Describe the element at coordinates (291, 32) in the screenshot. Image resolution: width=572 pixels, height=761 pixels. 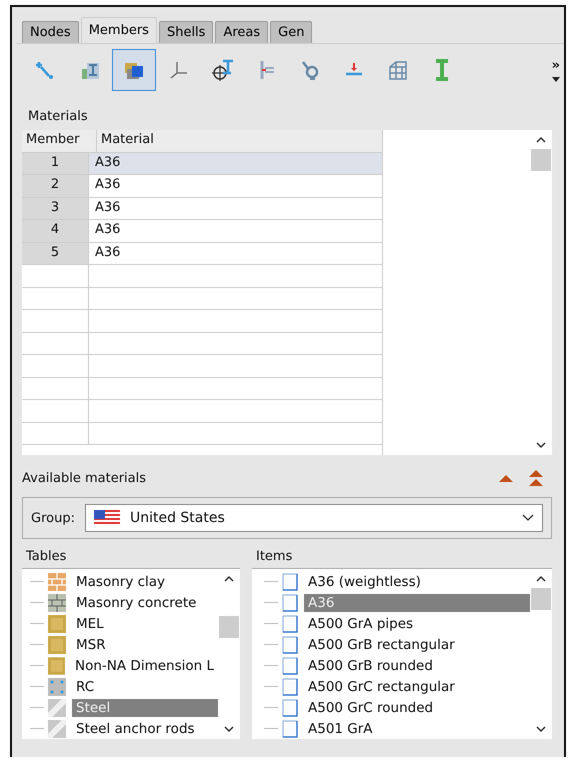
I see `tab: Gen` at that location.